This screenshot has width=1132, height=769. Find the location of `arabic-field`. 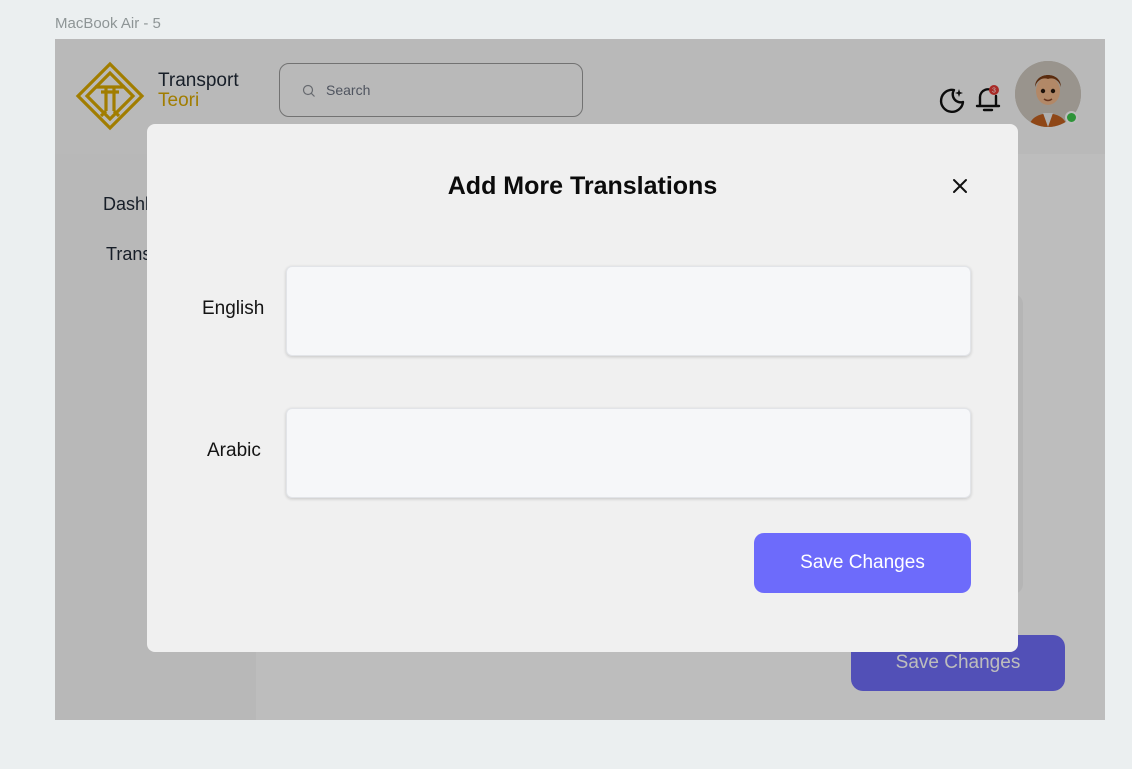

arabic-field is located at coordinates (628, 453).